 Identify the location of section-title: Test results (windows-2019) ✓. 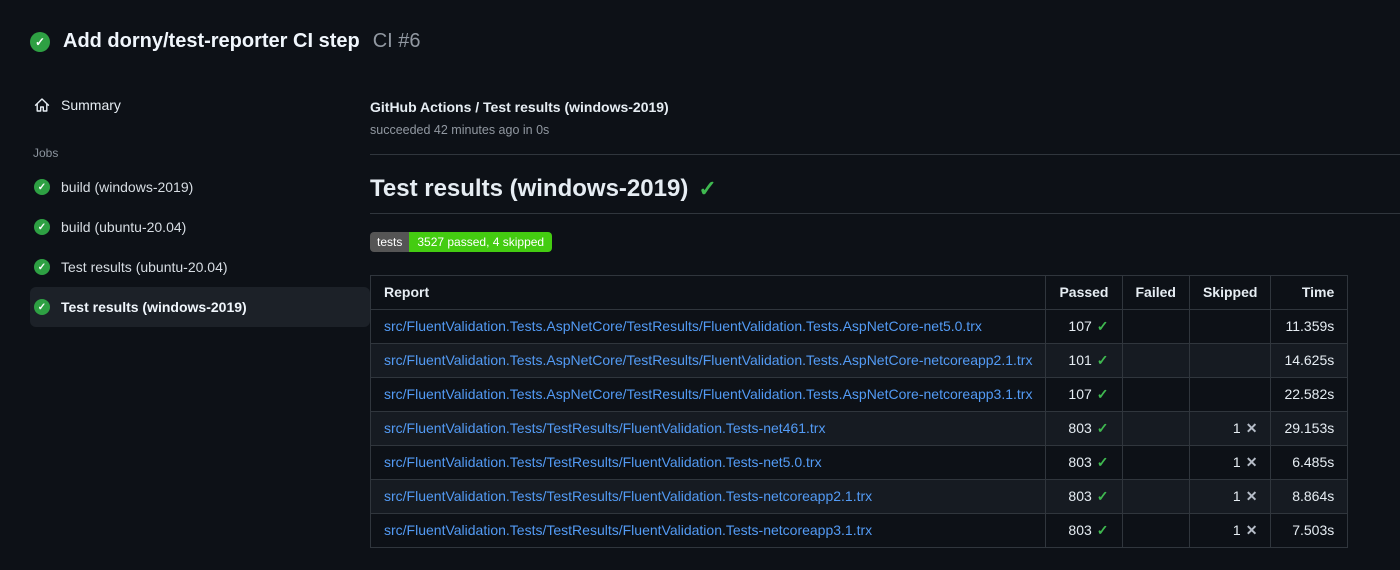
(885, 194).